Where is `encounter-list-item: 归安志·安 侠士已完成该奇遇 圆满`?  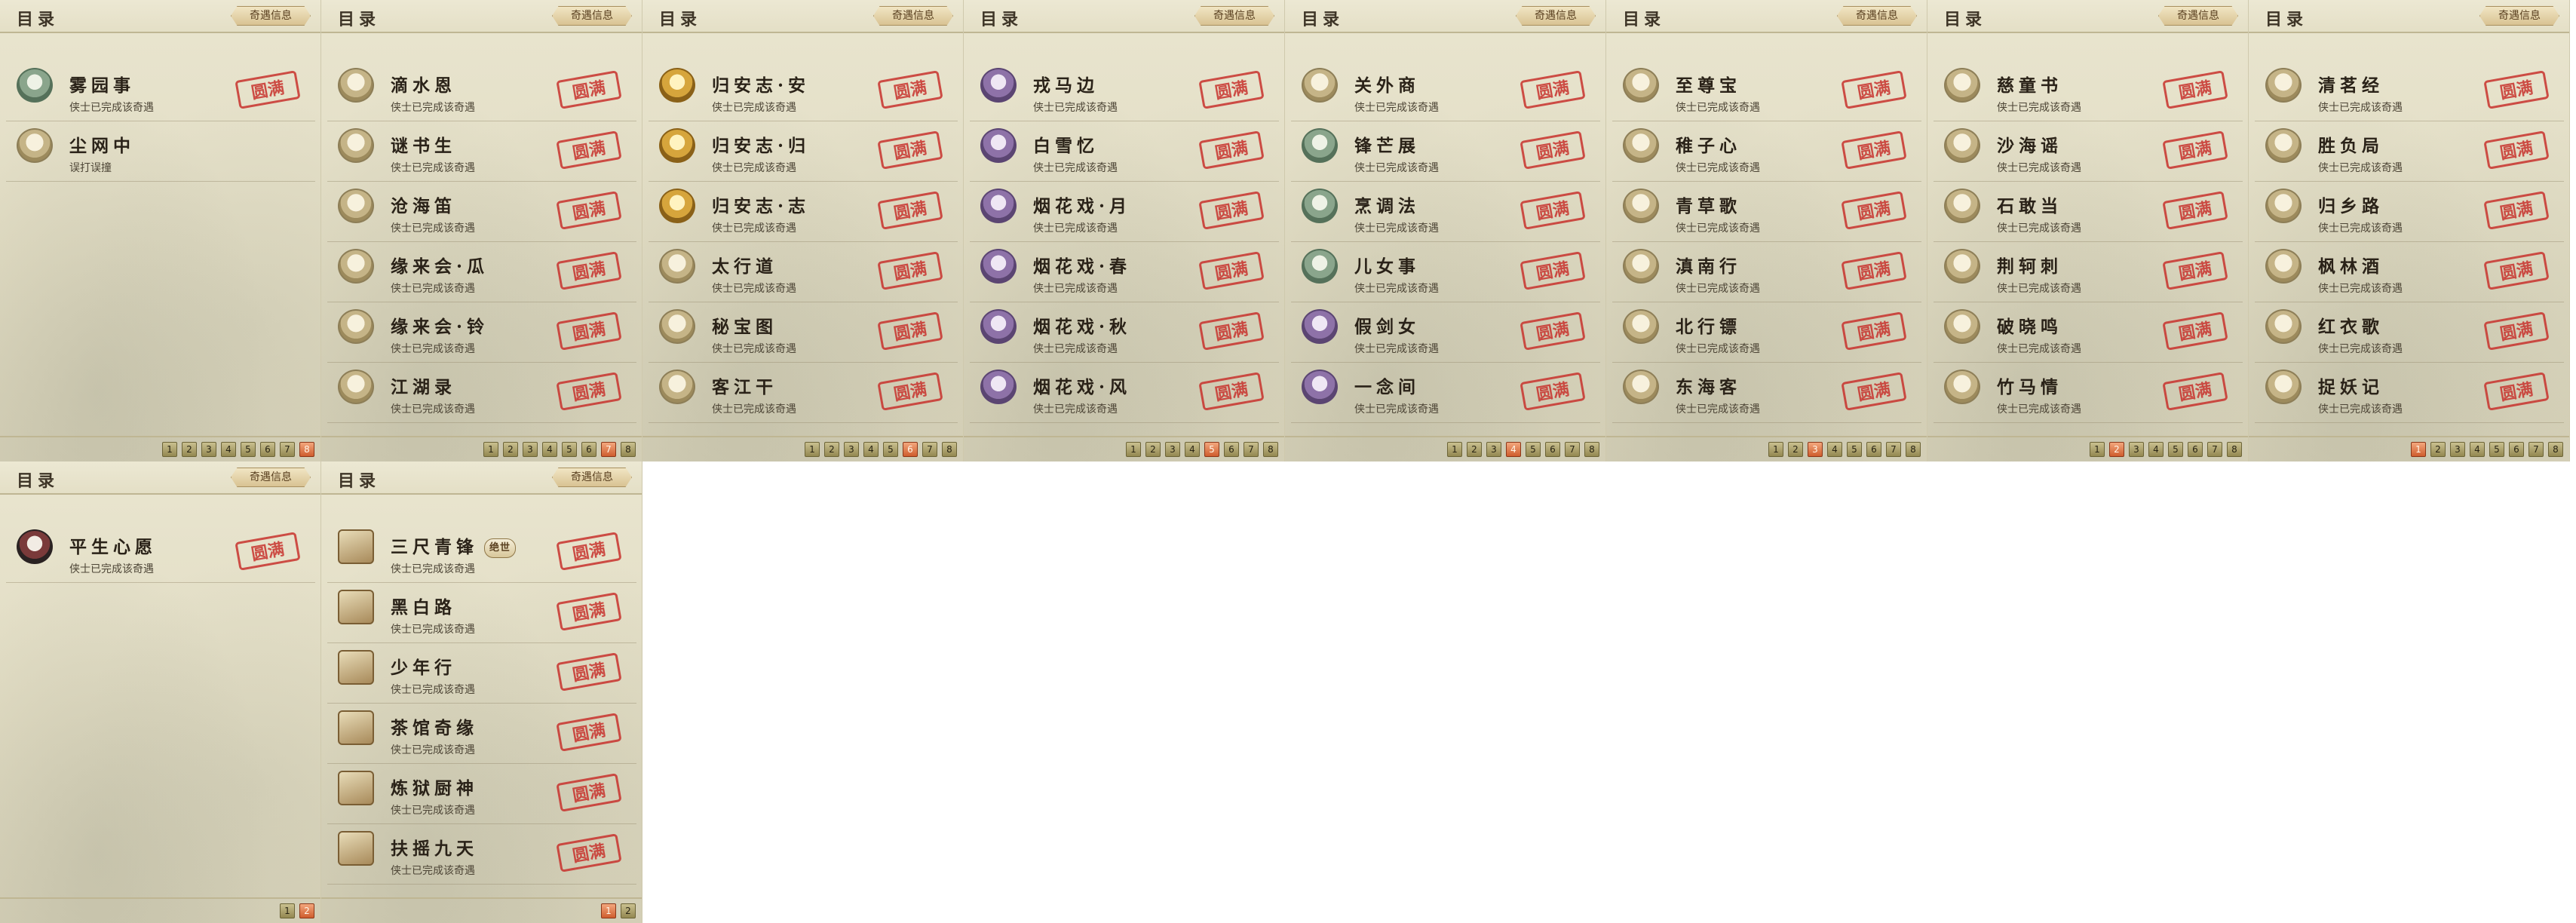
encounter-list-item: 归安志·安 侠士已完成该奇遇 圆满 is located at coordinates (803, 90).